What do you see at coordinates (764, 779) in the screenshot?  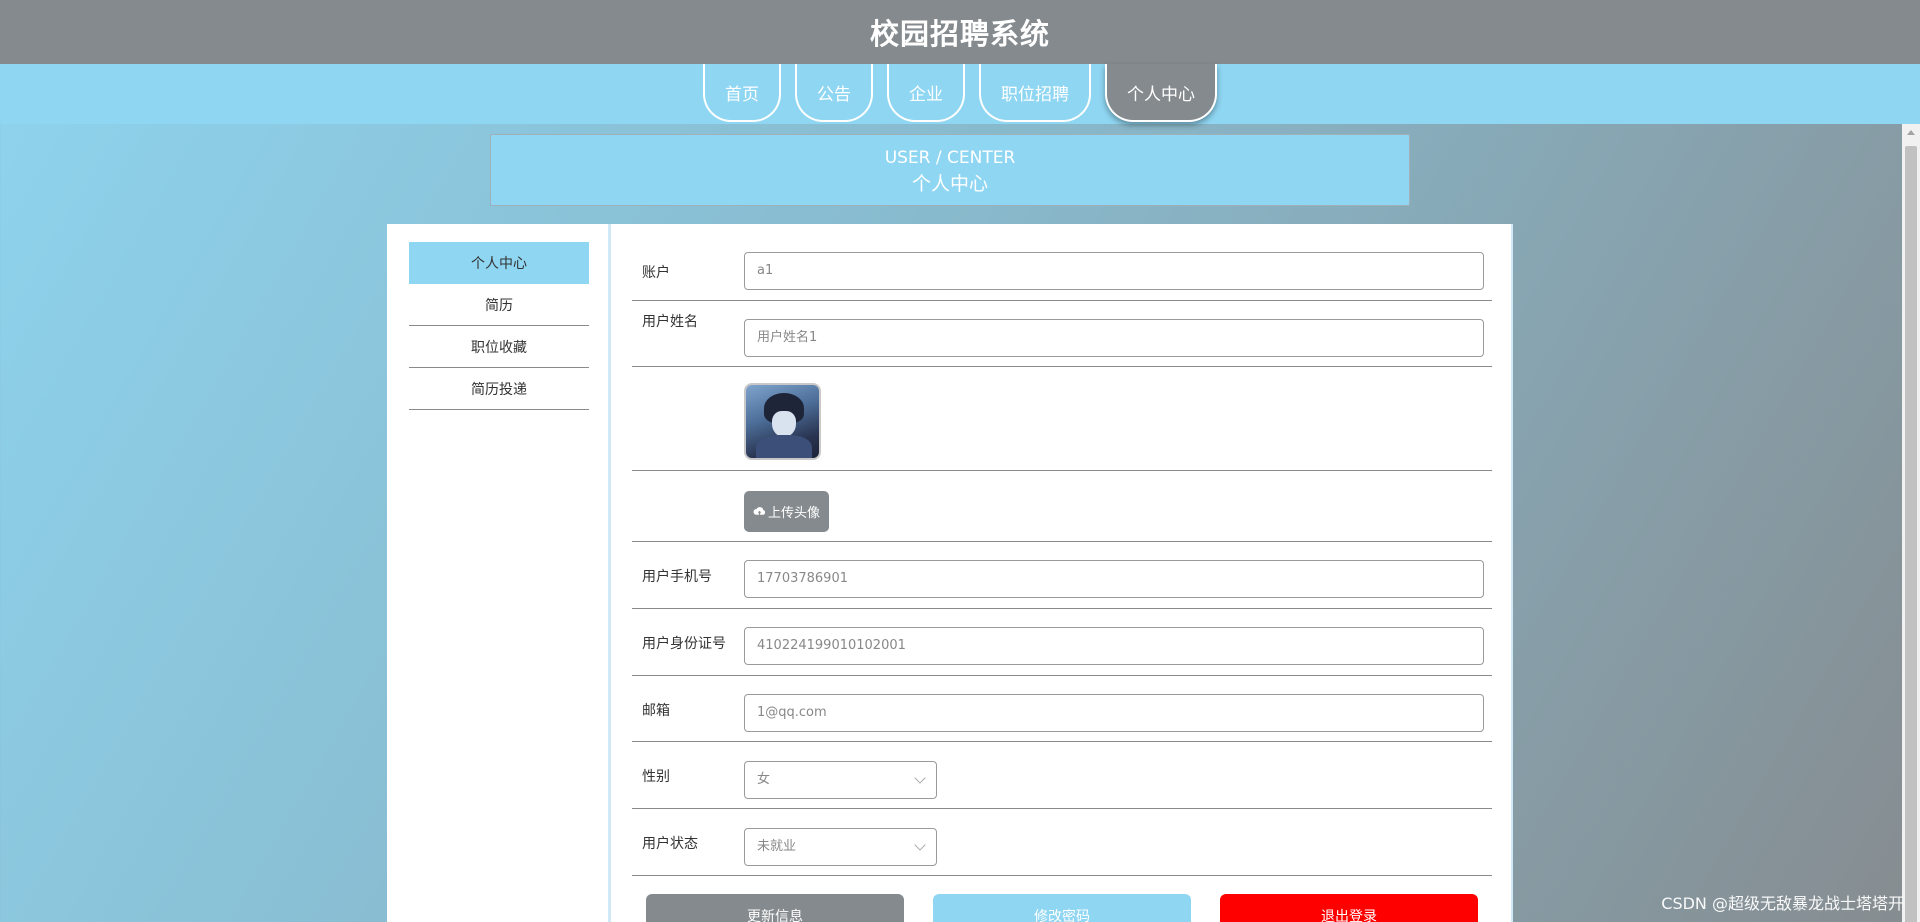 I see `gender-value: 女` at bounding box center [764, 779].